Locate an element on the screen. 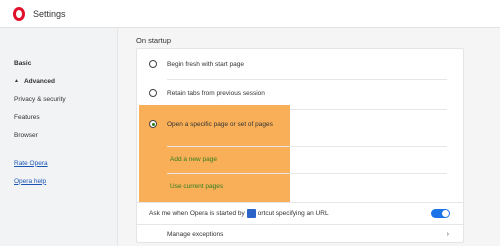 The width and height of the screenshot is (500, 246). manage-exceptions-row: Manage exceptions › is located at coordinates (300, 234).